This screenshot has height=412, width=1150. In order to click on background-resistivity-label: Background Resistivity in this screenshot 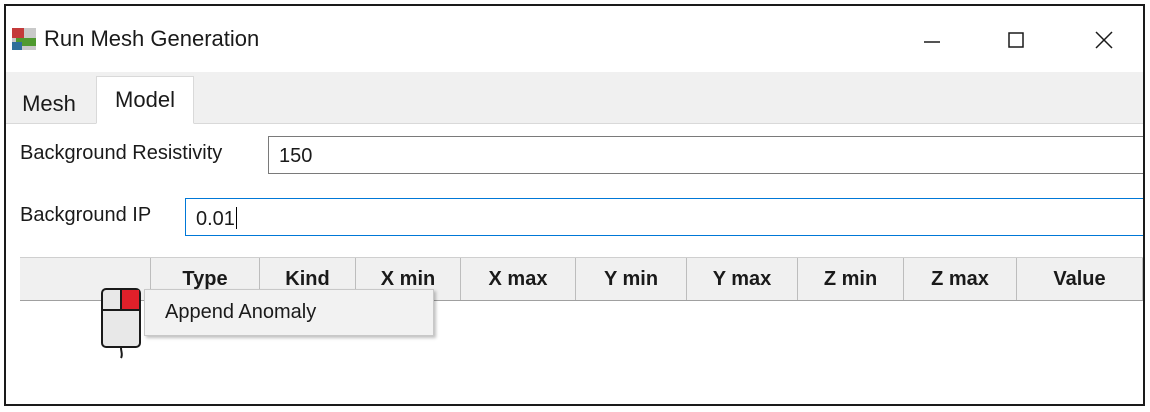, I will do `click(121, 153)`.